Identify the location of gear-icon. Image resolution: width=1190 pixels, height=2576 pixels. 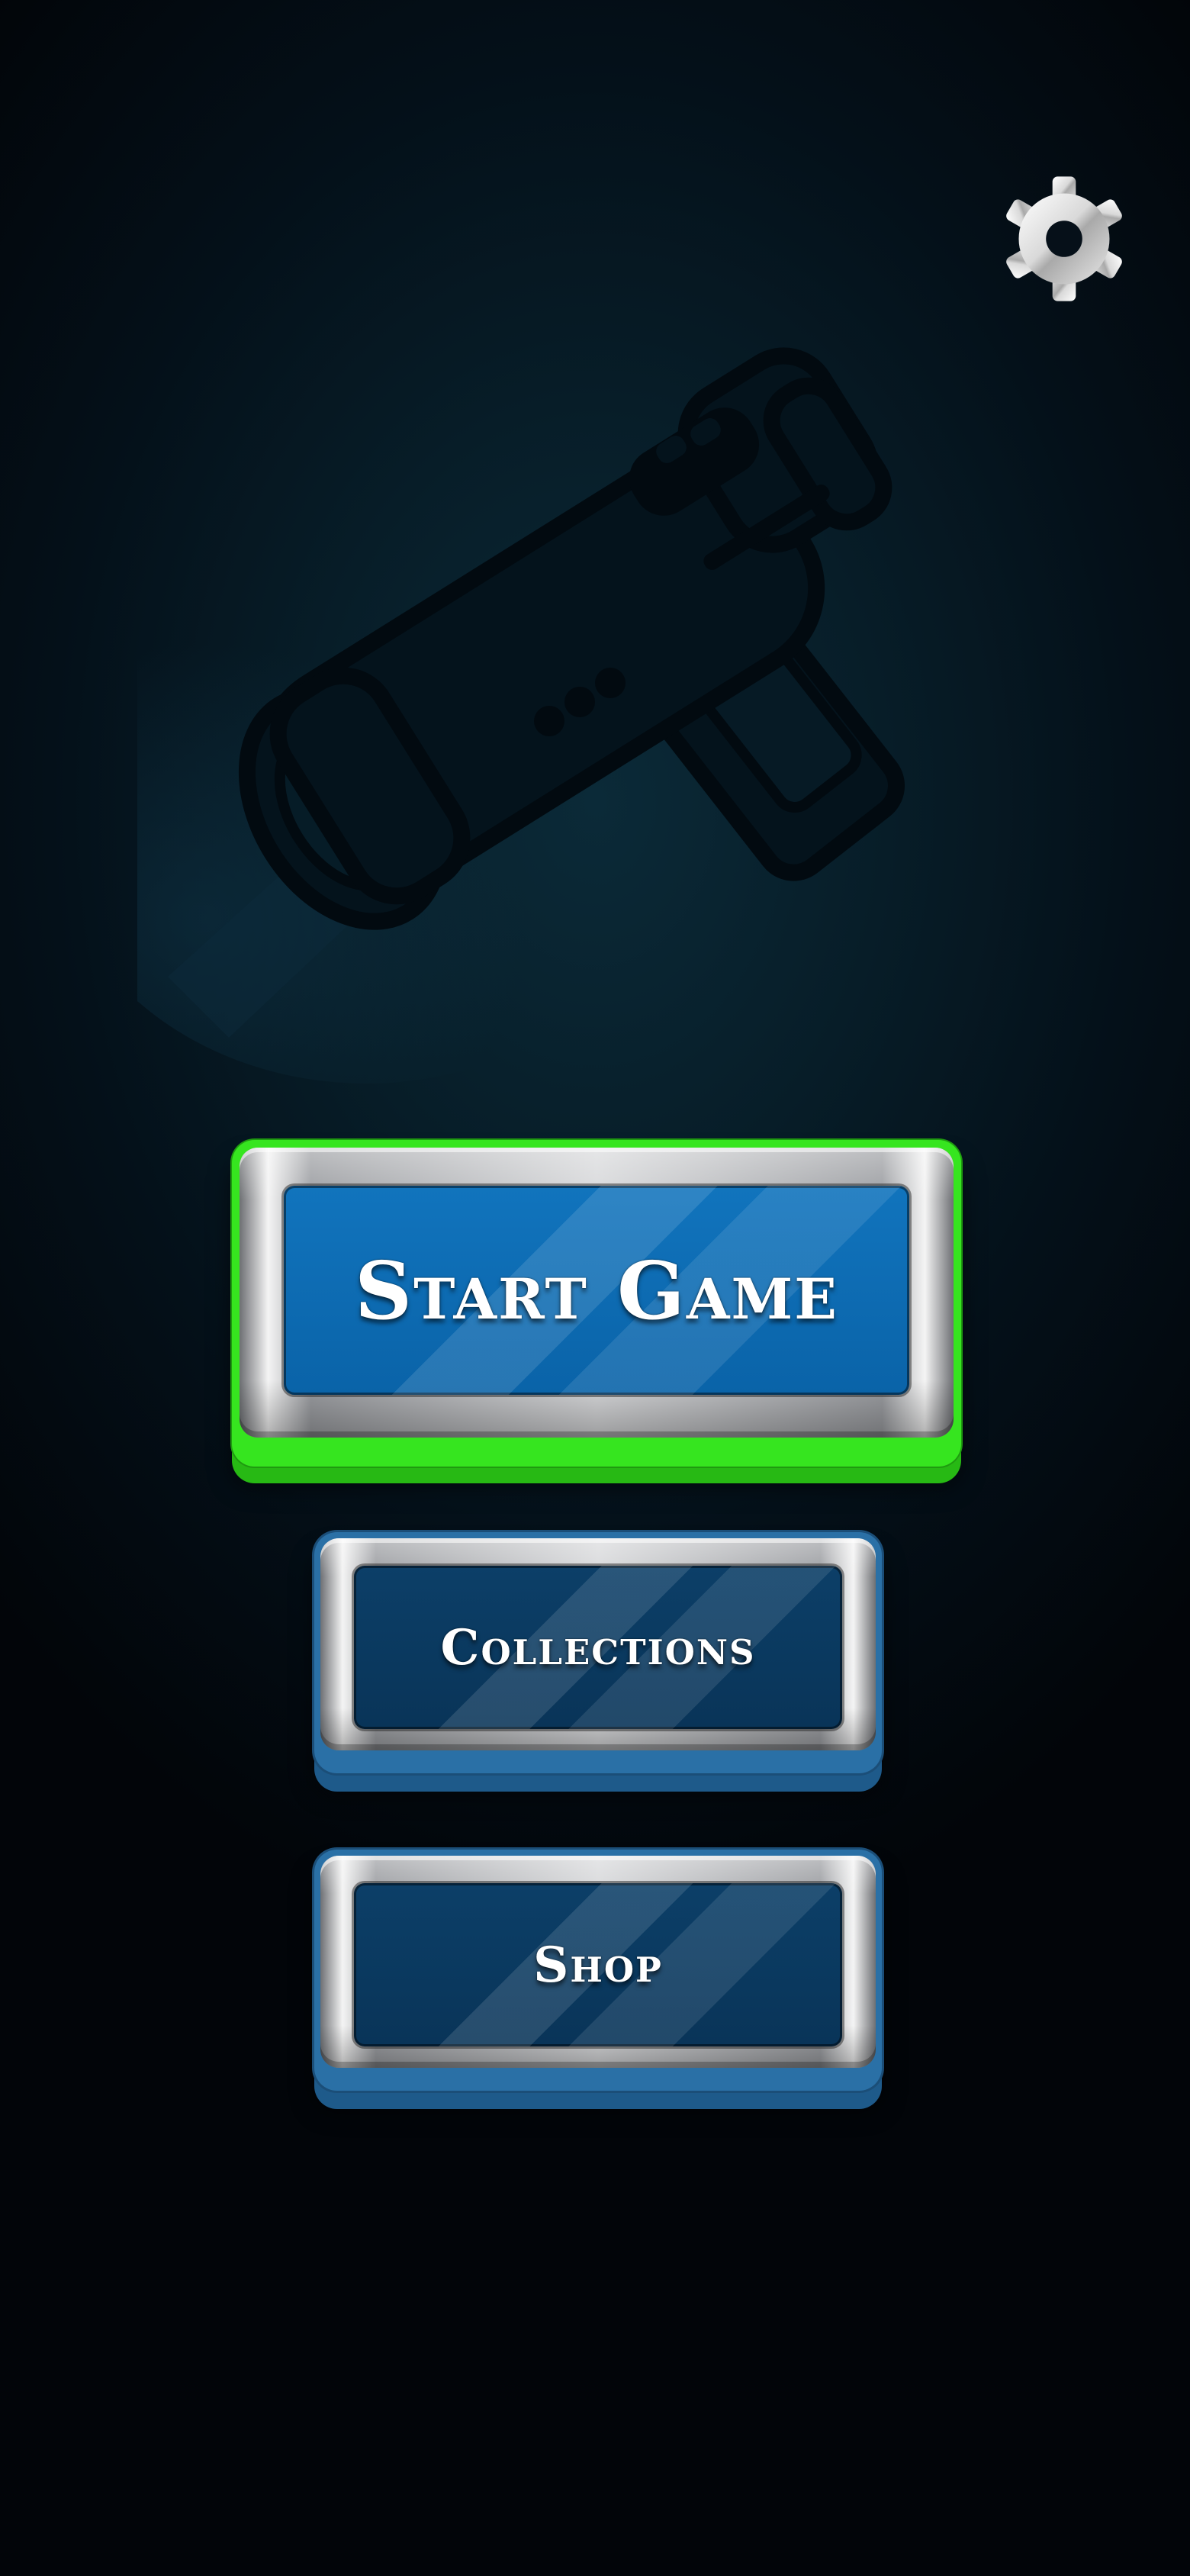
(1064, 238).